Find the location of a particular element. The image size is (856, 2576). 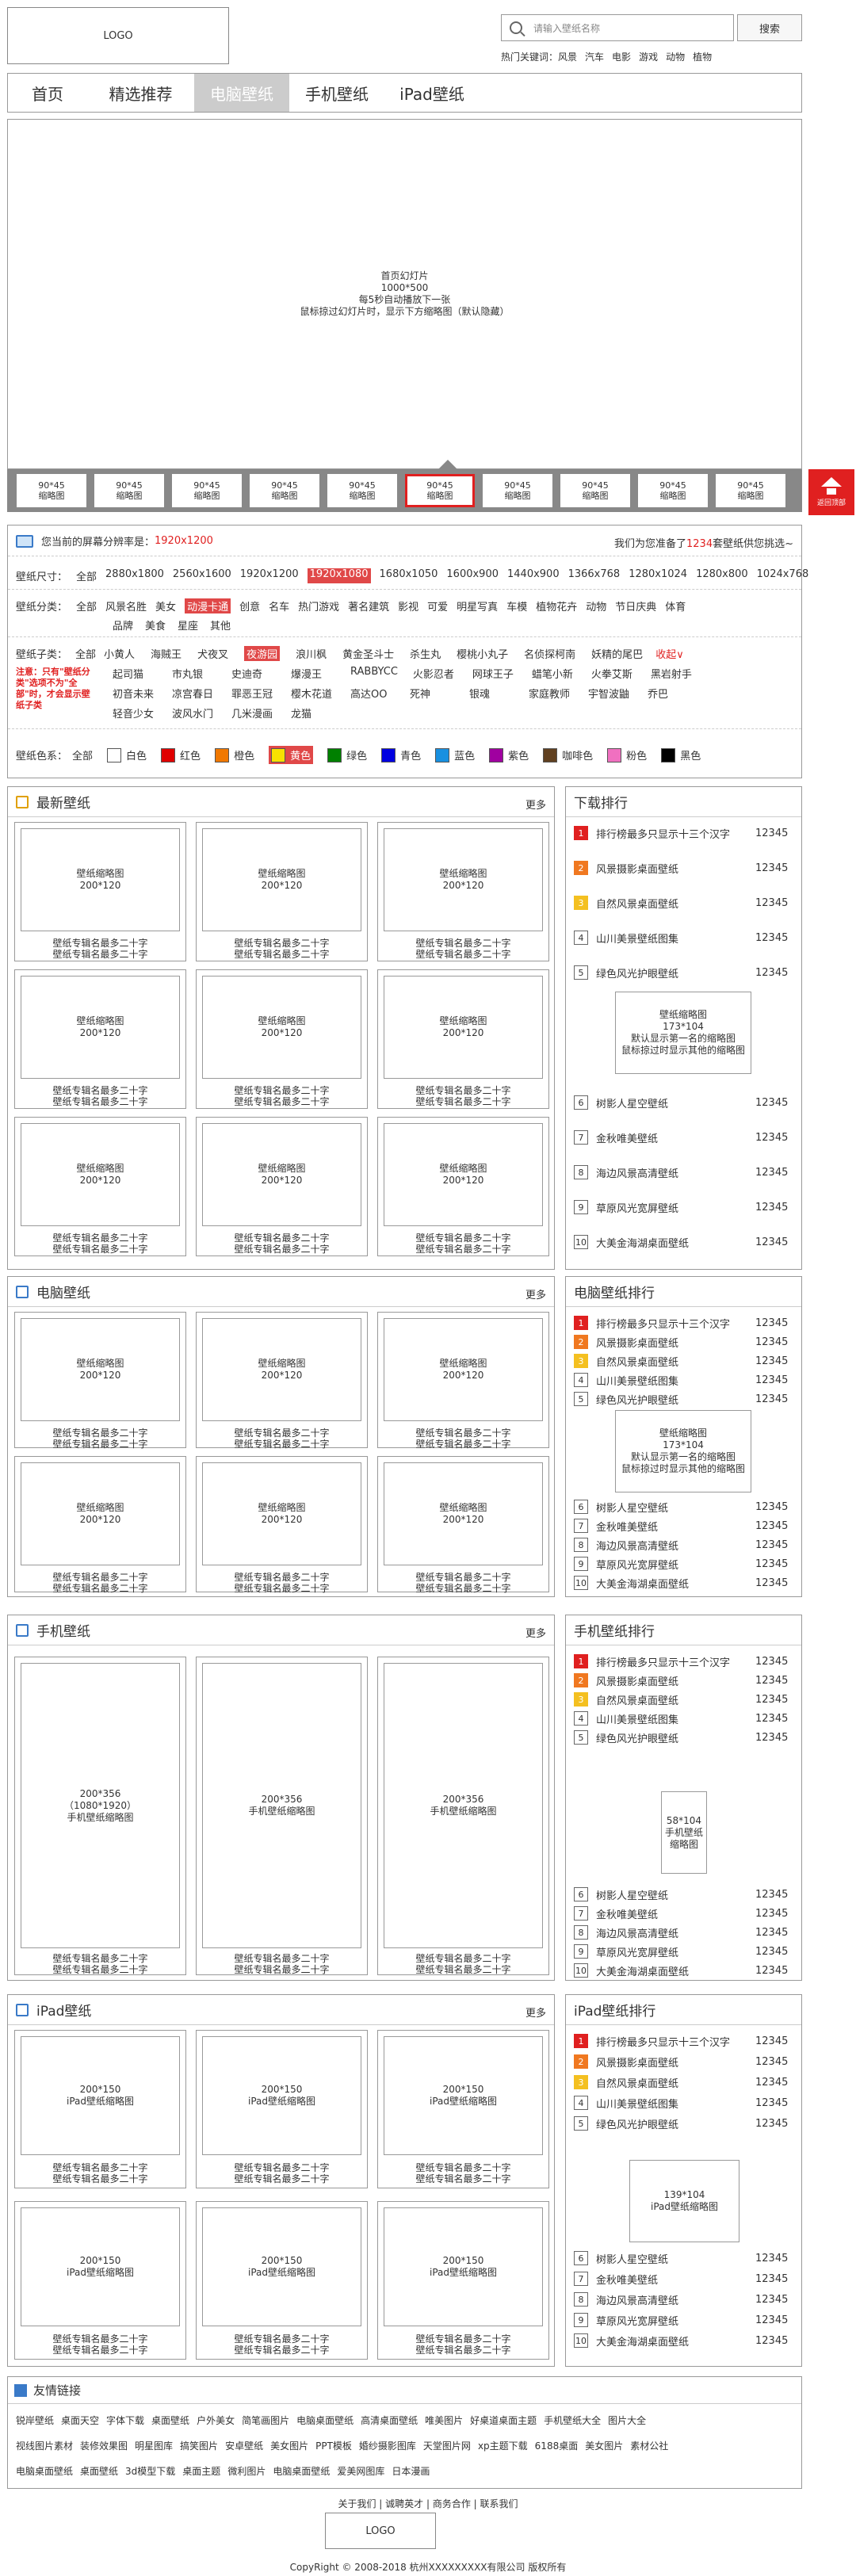

filter-option: 起司猫 is located at coordinates (135, 673).